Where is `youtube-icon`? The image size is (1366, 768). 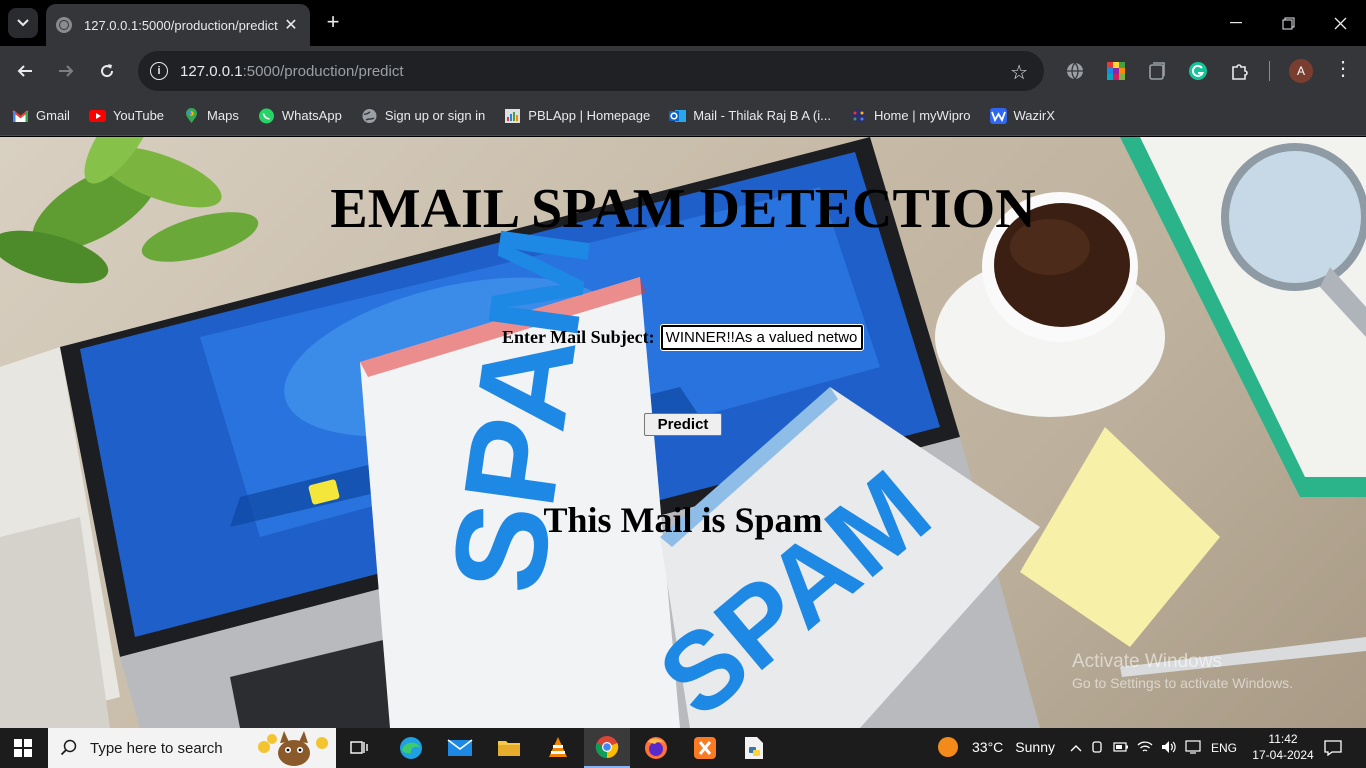 youtube-icon is located at coordinates (97, 115).